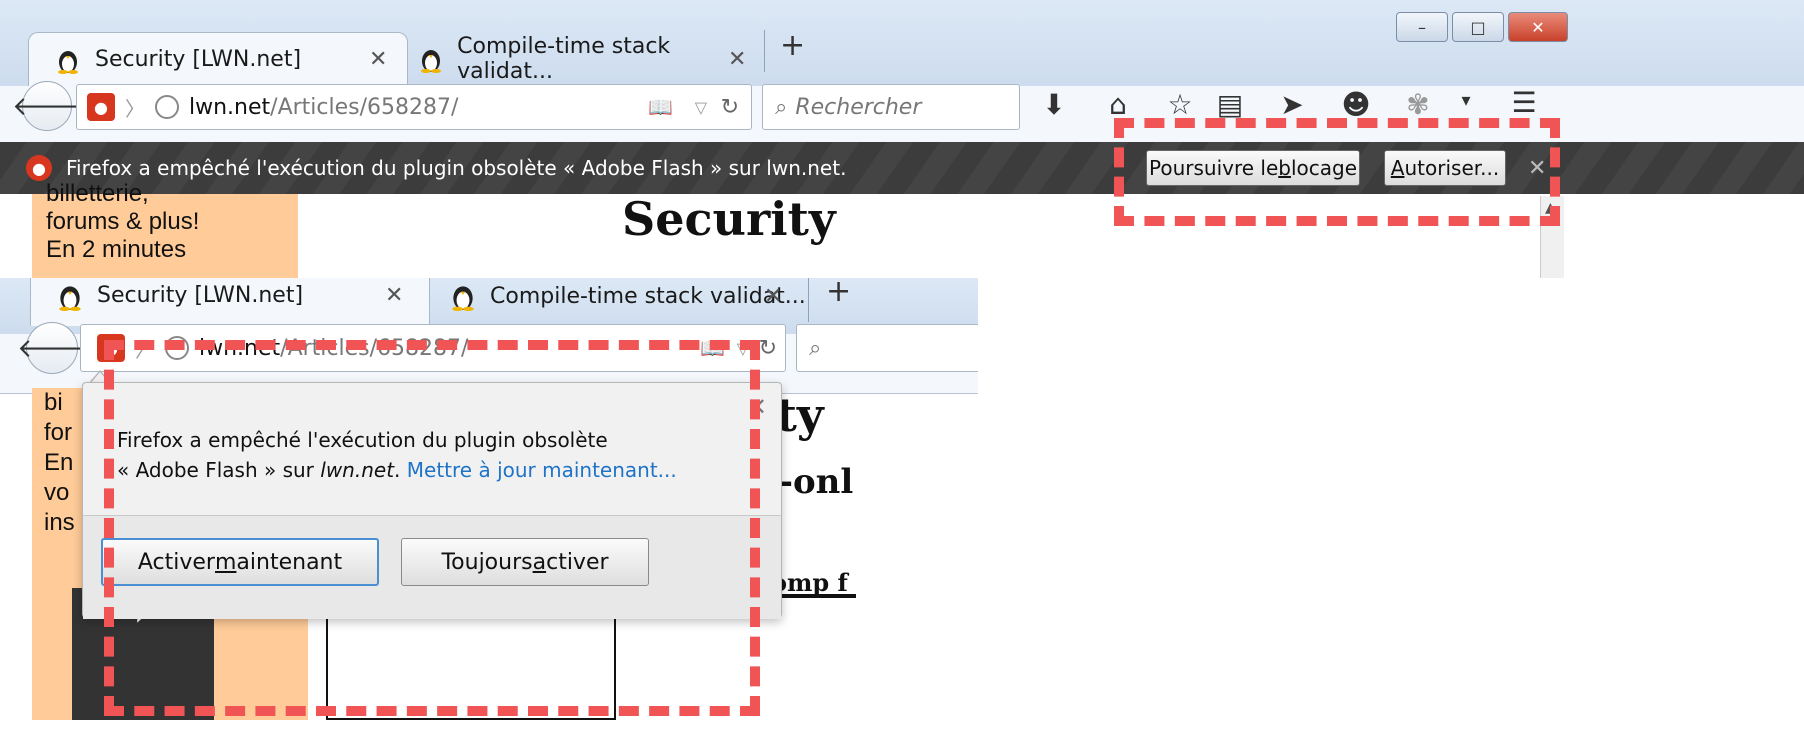  I want to click on window-close-button: ✕, so click(1538, 27).